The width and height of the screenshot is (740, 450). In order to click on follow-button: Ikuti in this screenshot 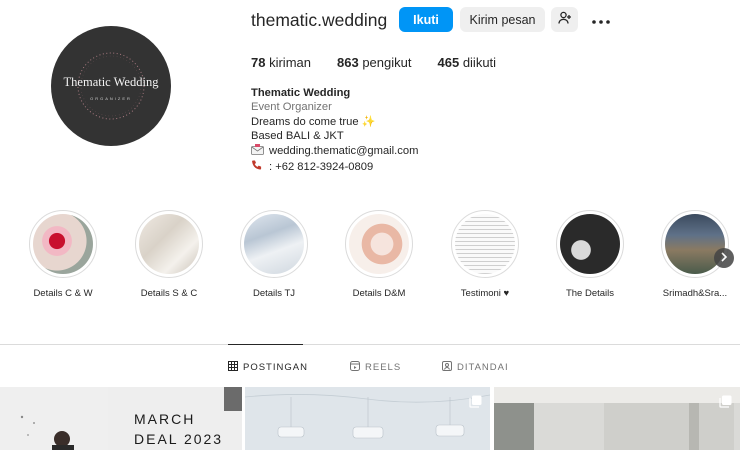, I will do `click(426, 19)`.